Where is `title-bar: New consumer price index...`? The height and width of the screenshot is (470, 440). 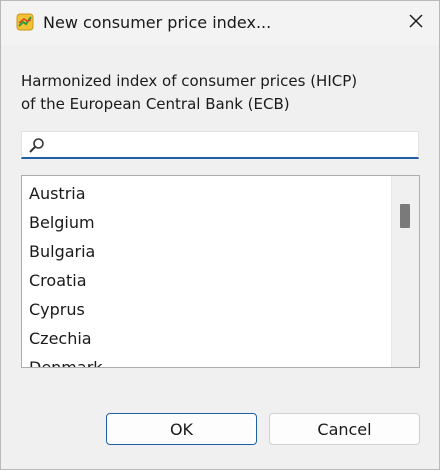 title-bar: New consumer price index... is located at coordinates (220, 23).